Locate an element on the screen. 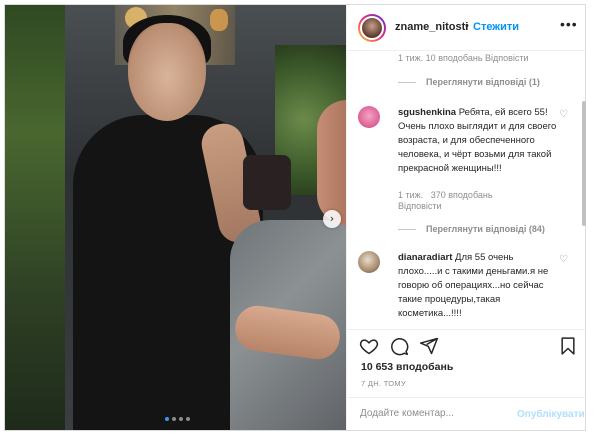 This screenshot has height=441, width=600. post-date: 7 ДН. ТОМУ is located at coordinates (383, 383).